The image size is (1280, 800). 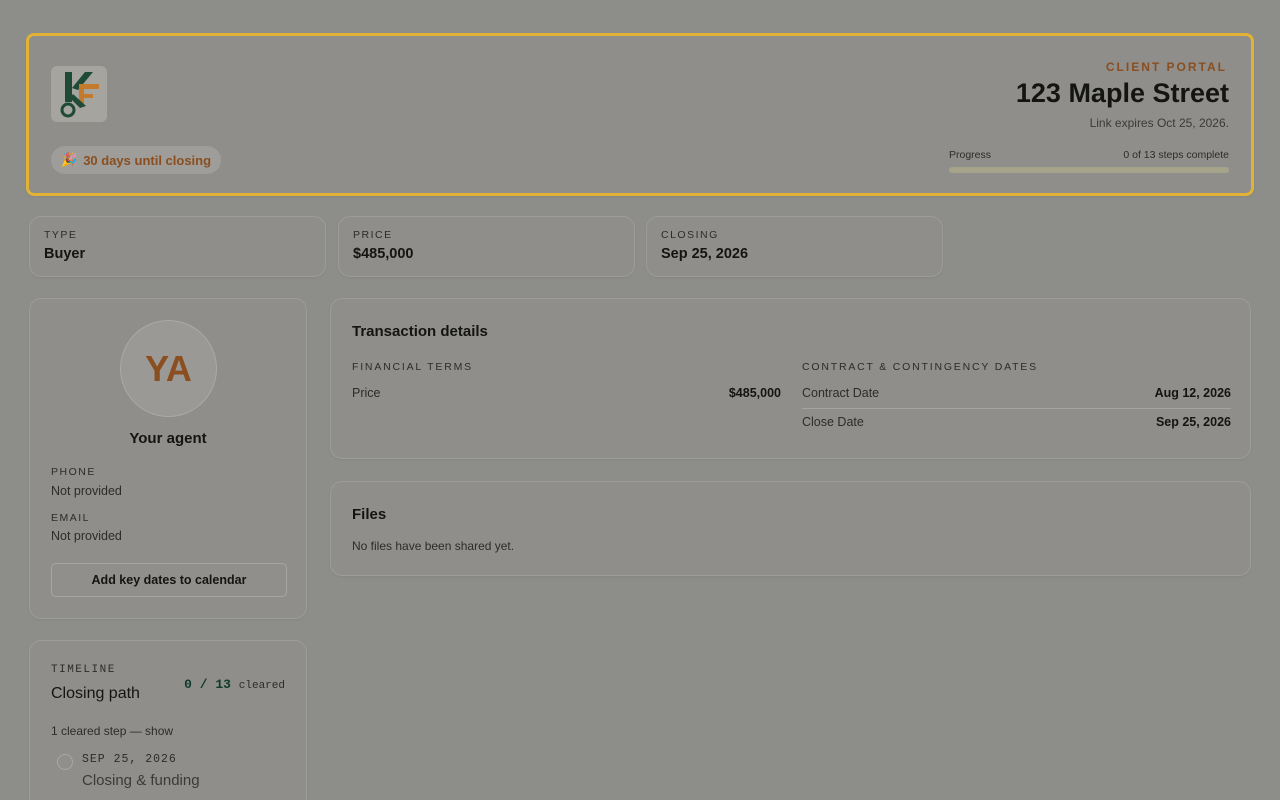 I want to click on stat-card-type: TYPE Buyer, so click(x=177, y=246).